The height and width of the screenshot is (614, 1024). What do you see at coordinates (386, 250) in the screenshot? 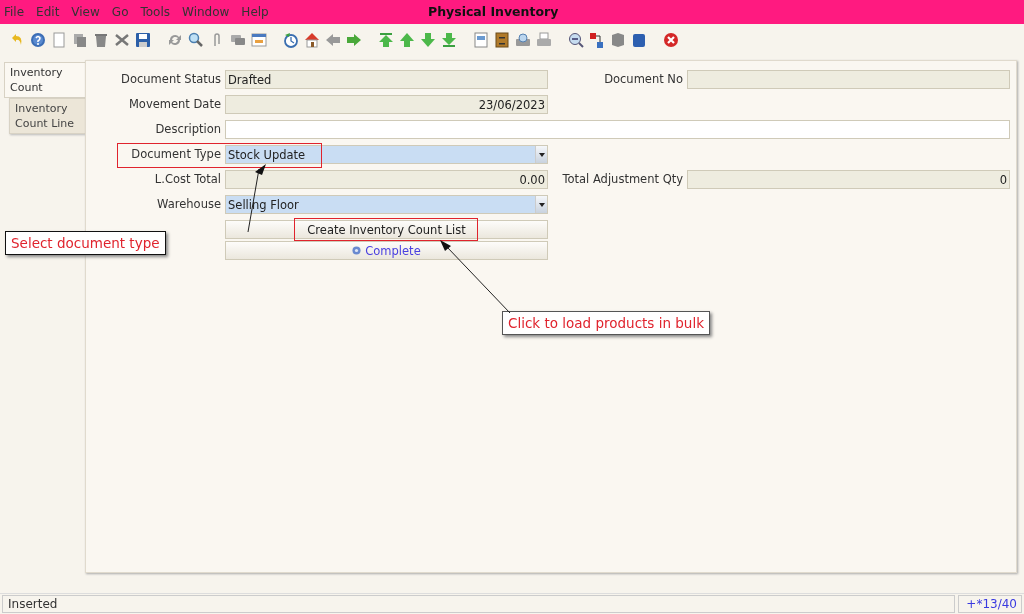
I see `complete-button: Complete` at bounding box center [386, 250].